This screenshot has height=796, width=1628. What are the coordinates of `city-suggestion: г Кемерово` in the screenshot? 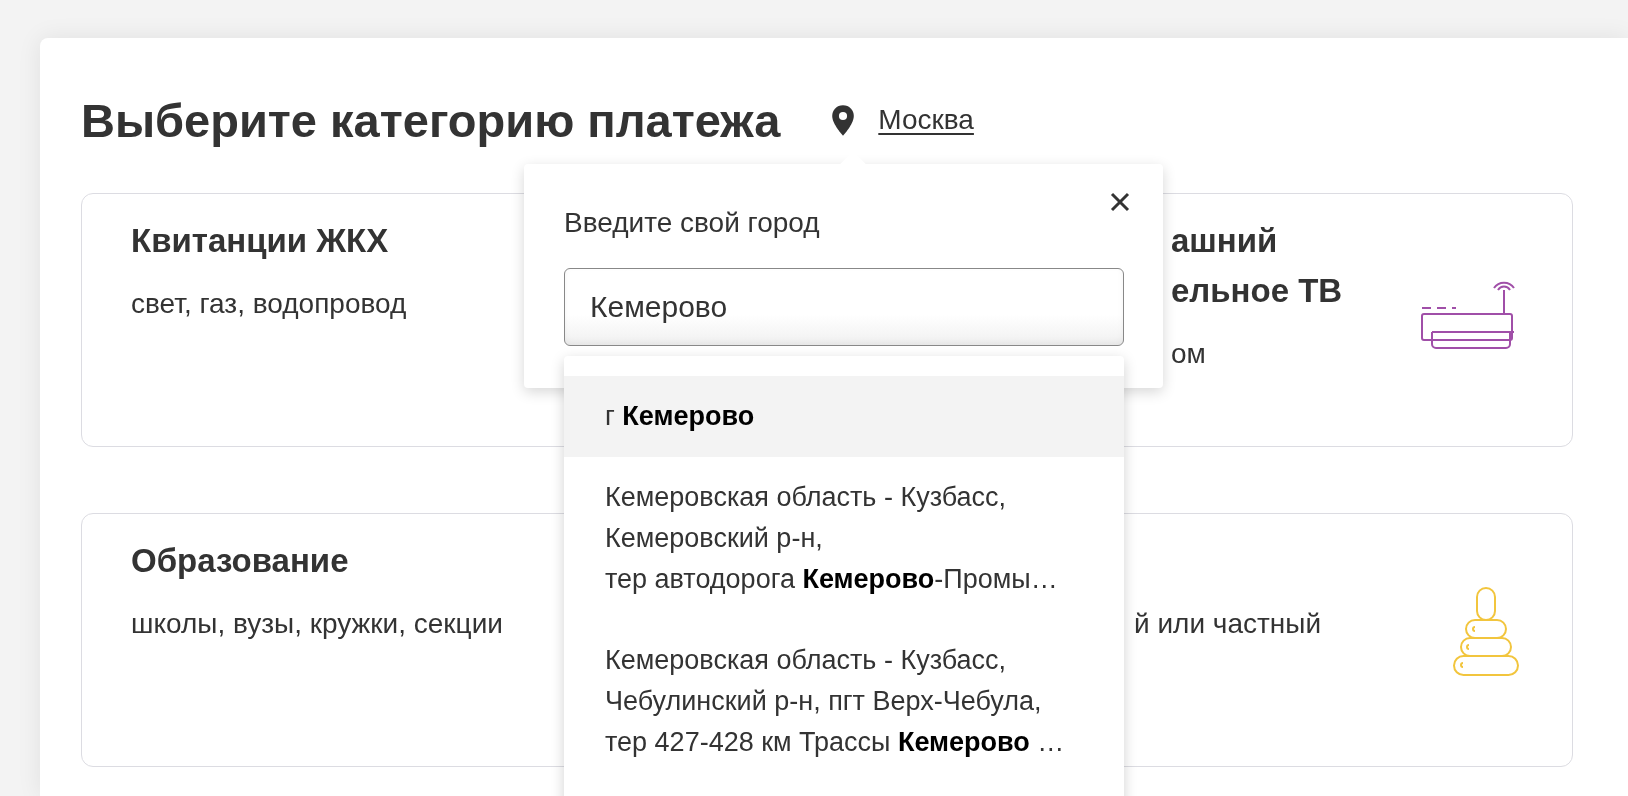 It's located at (844, 416).